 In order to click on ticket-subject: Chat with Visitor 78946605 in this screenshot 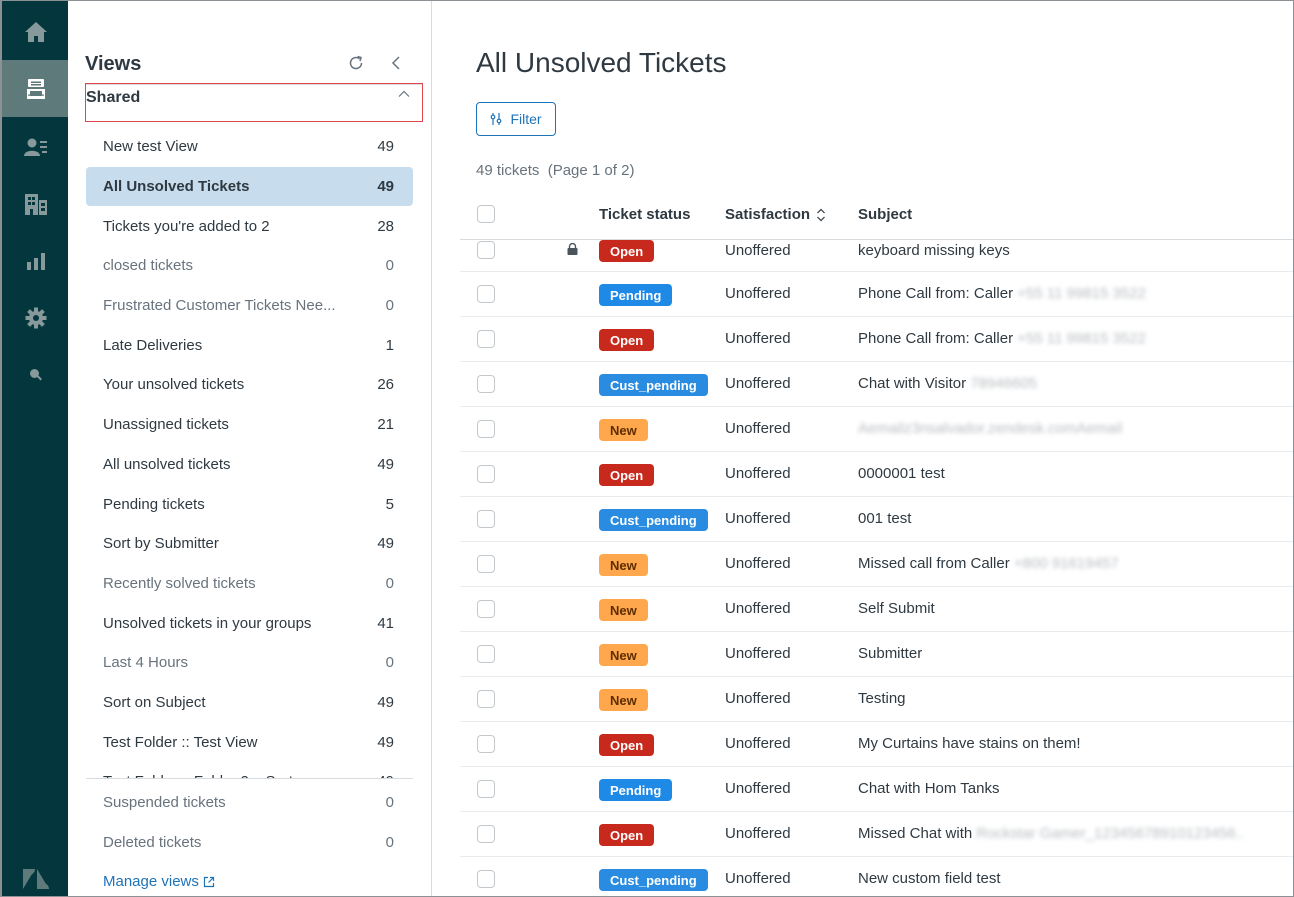, I will do `click(947, 383)`.